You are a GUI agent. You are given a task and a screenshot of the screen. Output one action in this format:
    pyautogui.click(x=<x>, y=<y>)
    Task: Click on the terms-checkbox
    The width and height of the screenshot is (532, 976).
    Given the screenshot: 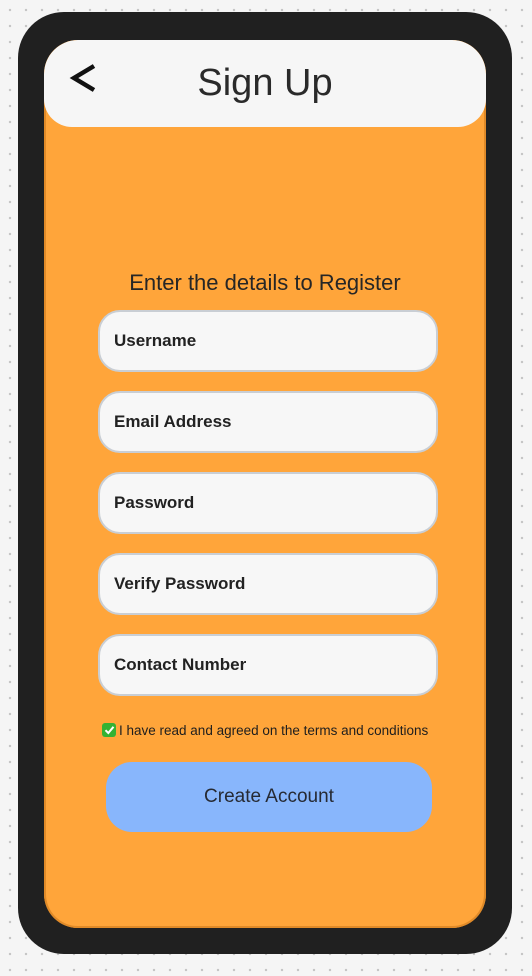 What is the action you would take?
    pyautogui.click(x=109, y=730)
    